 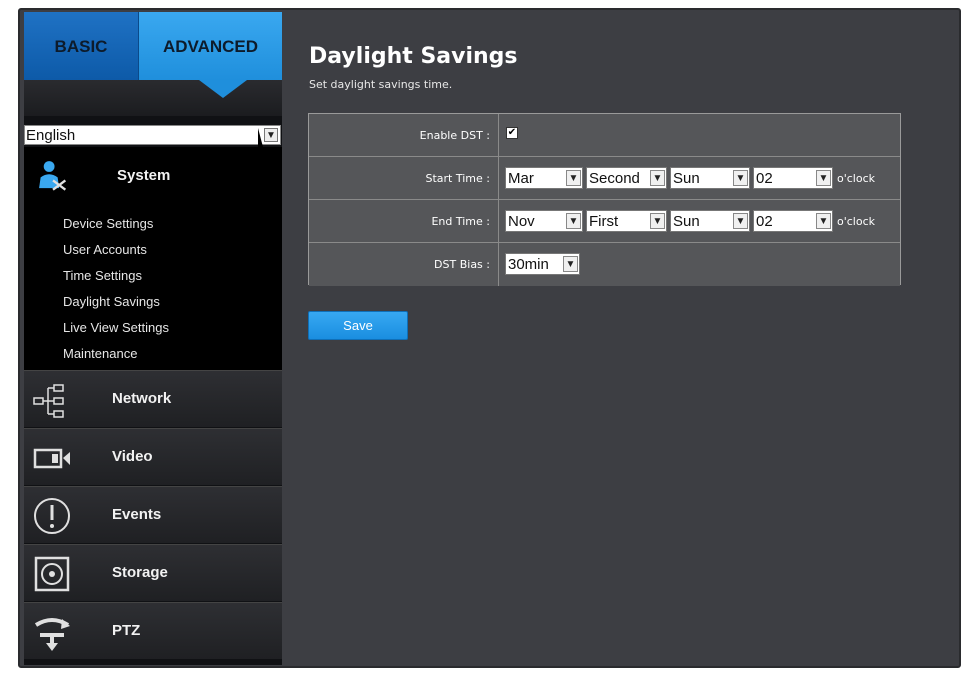 I want to click on submenu-live-view-settings: Live View Settings, so click(x=116, y=327).